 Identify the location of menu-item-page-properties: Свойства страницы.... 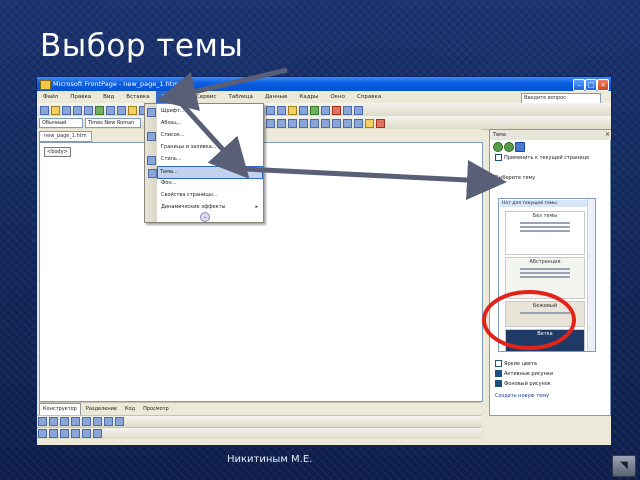
(210, 195).